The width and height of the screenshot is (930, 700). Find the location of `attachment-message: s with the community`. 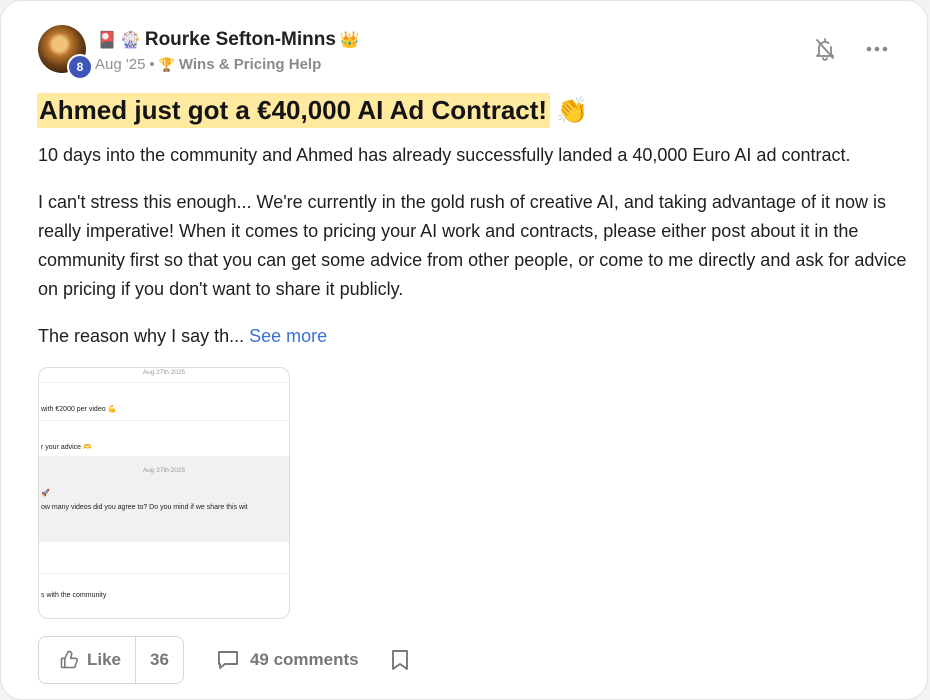

attachment-message: s with the community is located at coordinates (74, 595).